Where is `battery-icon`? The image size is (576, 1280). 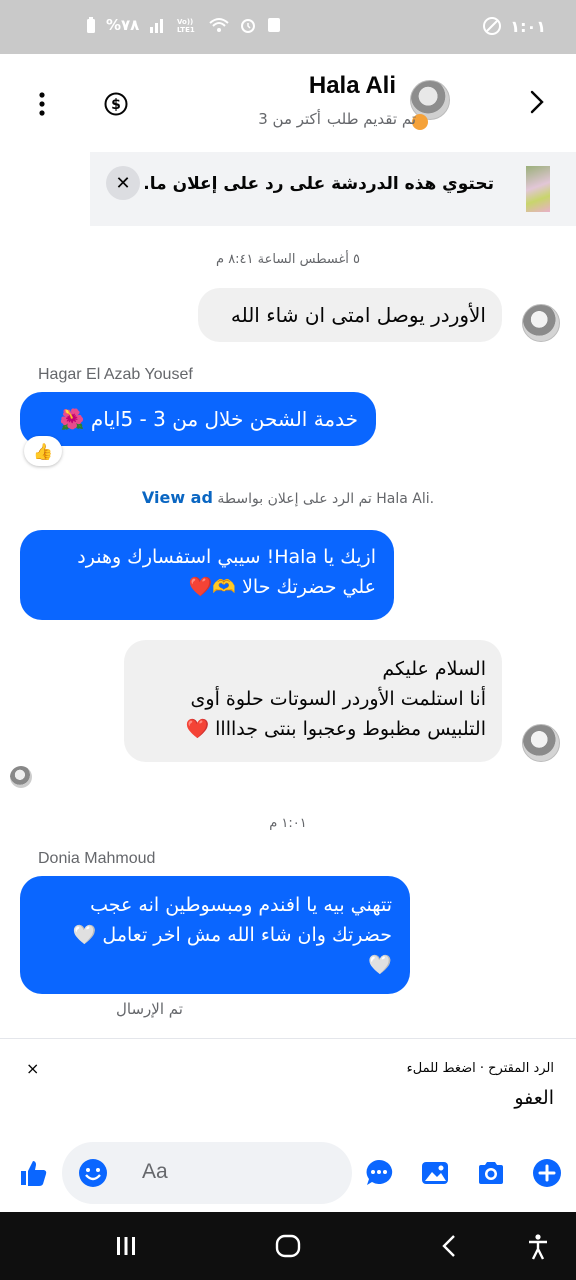 battery-icon is located at coordinates (91, 25).